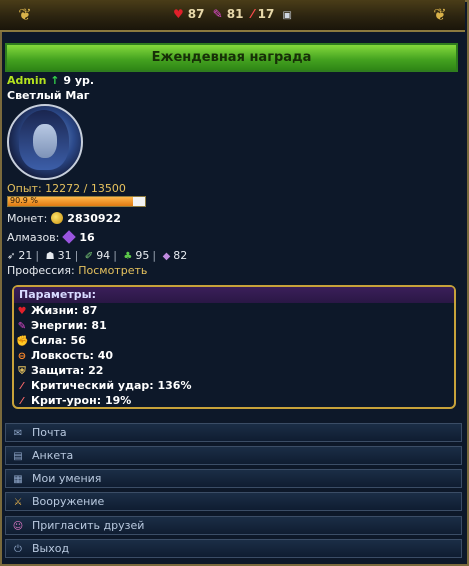 This screenshot has height=566, width=469. Describe the element at coordinates (287, 15) in the screenshot. I see `message-icon: ▣` at that location.